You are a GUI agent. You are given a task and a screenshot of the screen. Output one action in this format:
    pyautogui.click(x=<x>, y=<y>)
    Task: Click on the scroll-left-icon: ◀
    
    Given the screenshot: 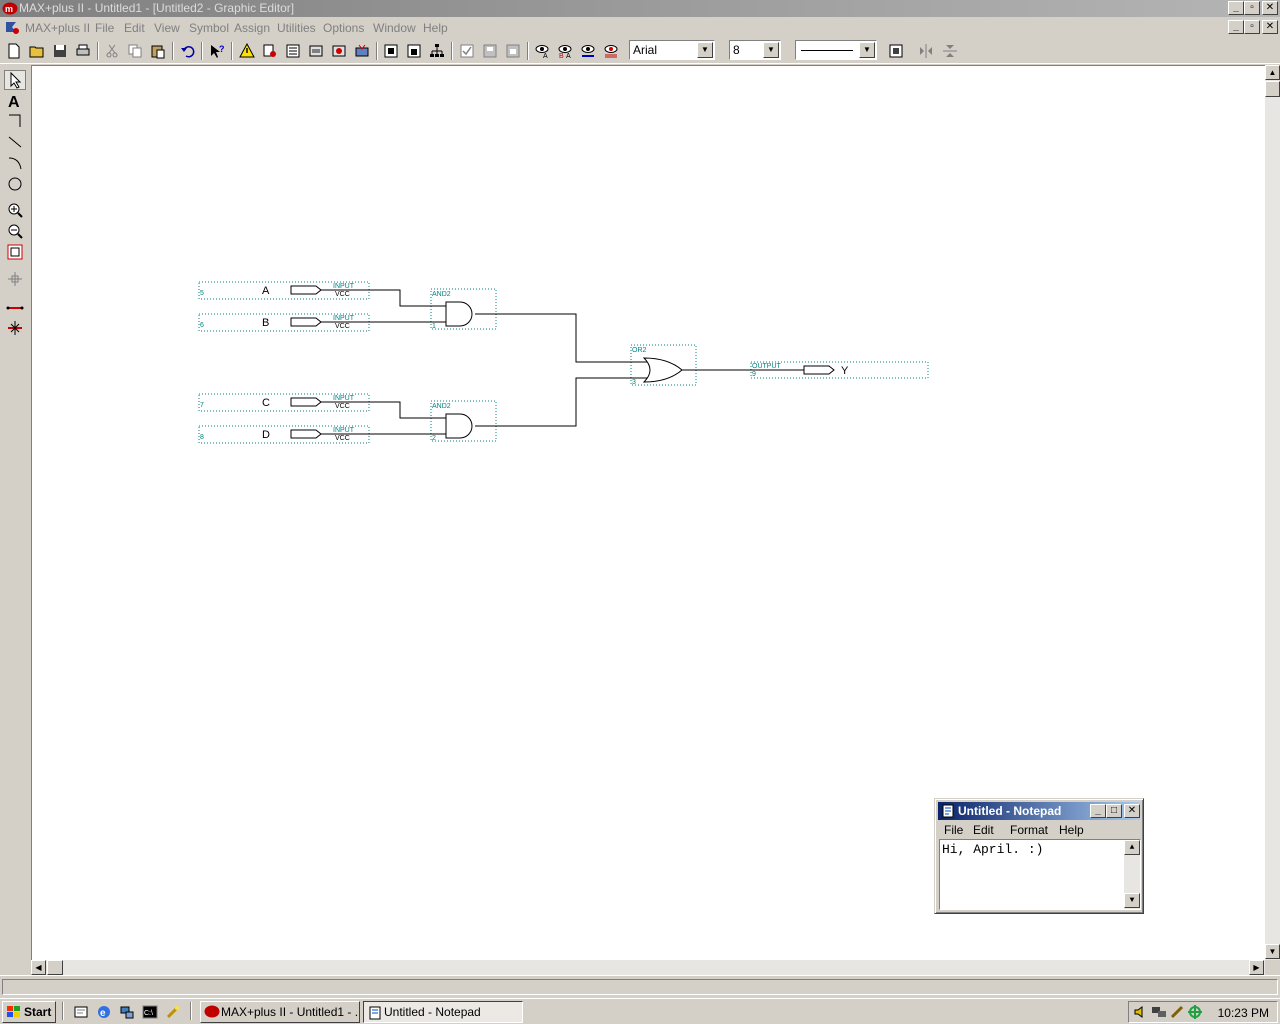 What is the action you would take?
    pyautogui.click(x=38, y=967)
    